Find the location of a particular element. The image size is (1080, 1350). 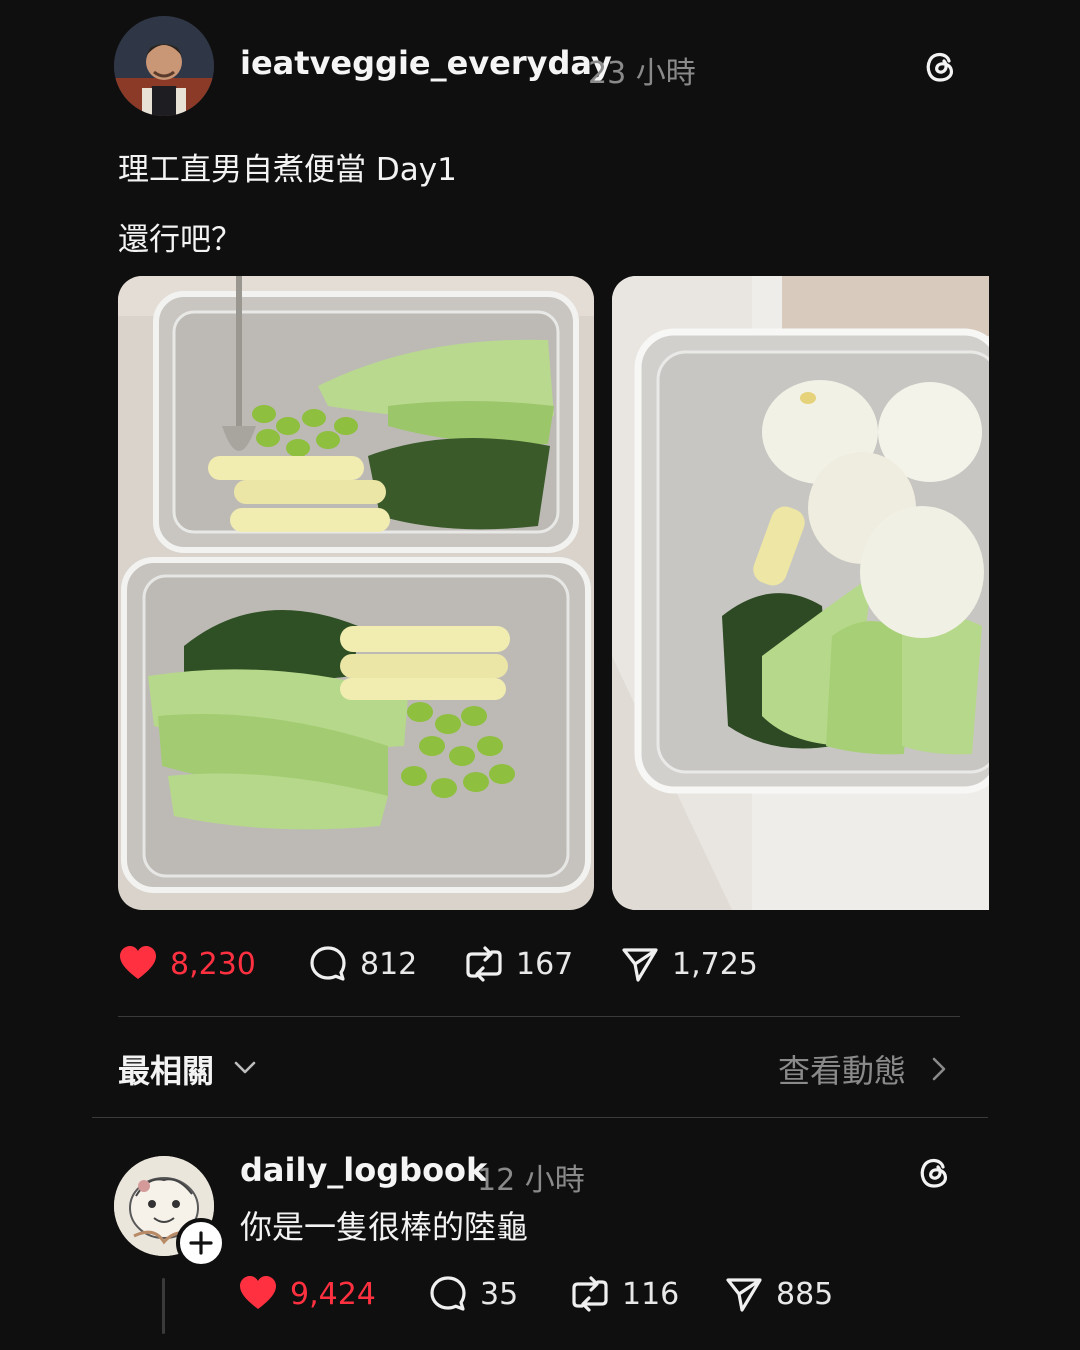

chevron-down-icon is located at coordinates (245, 1067).